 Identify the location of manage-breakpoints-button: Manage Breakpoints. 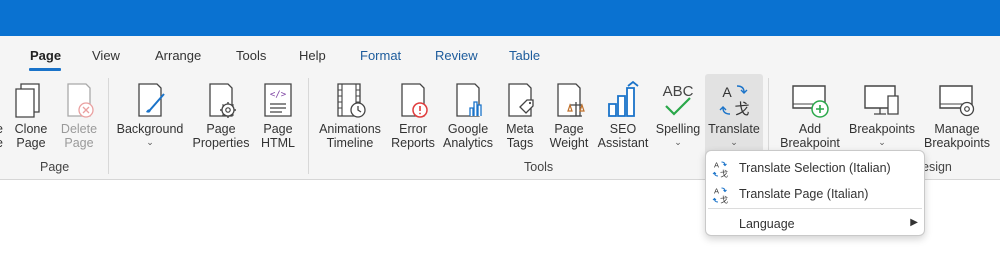
(957, 116).